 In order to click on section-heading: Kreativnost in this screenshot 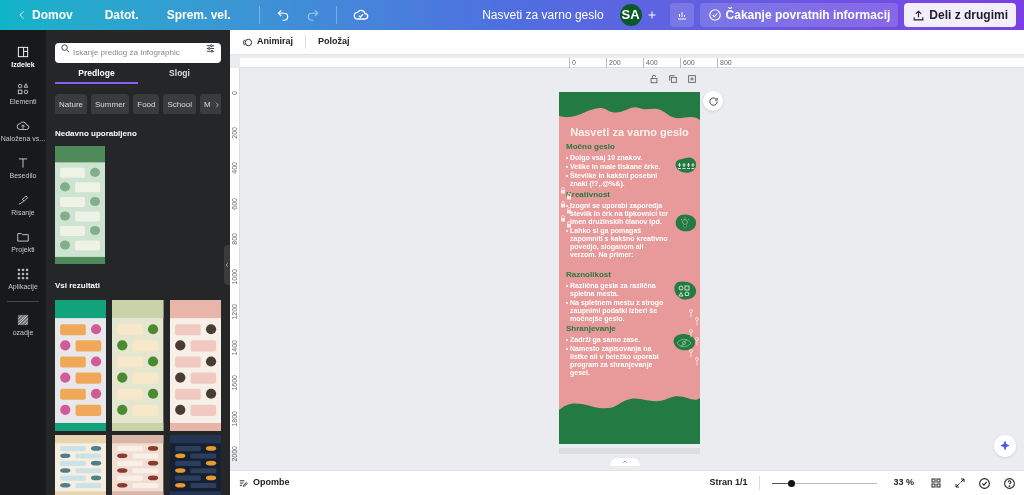, I will do `click(588, 195)`.